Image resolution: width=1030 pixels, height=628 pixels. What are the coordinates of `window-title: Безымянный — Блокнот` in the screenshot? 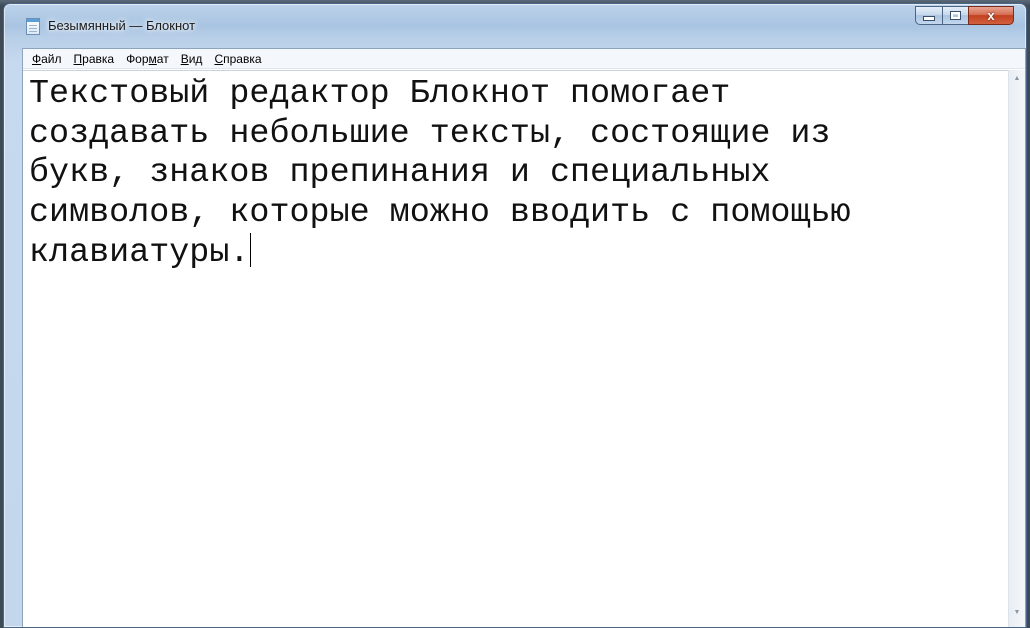 It's located at (122, 25).